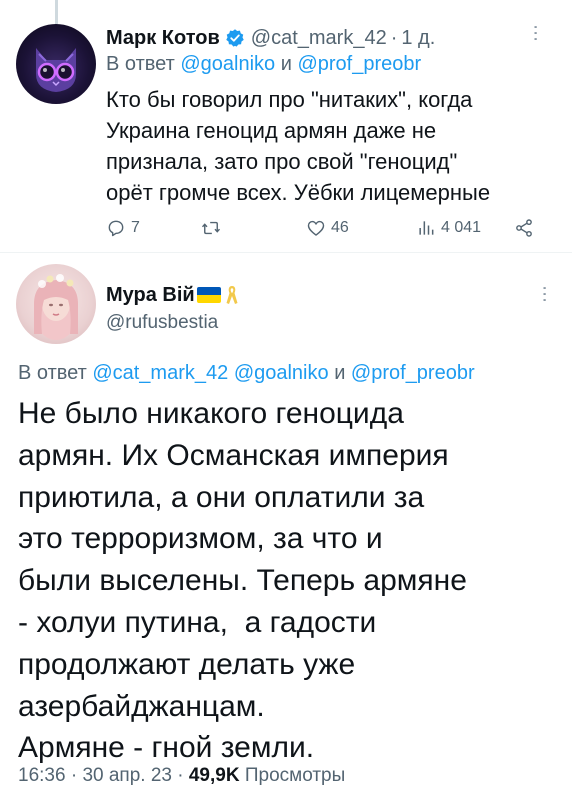 The width and height of the screenshot is (572, 800). What do you see at coordinates (42, 775) in the screenshot?
I see `tweet-time: 16:36` at bounding box center [42, 775].